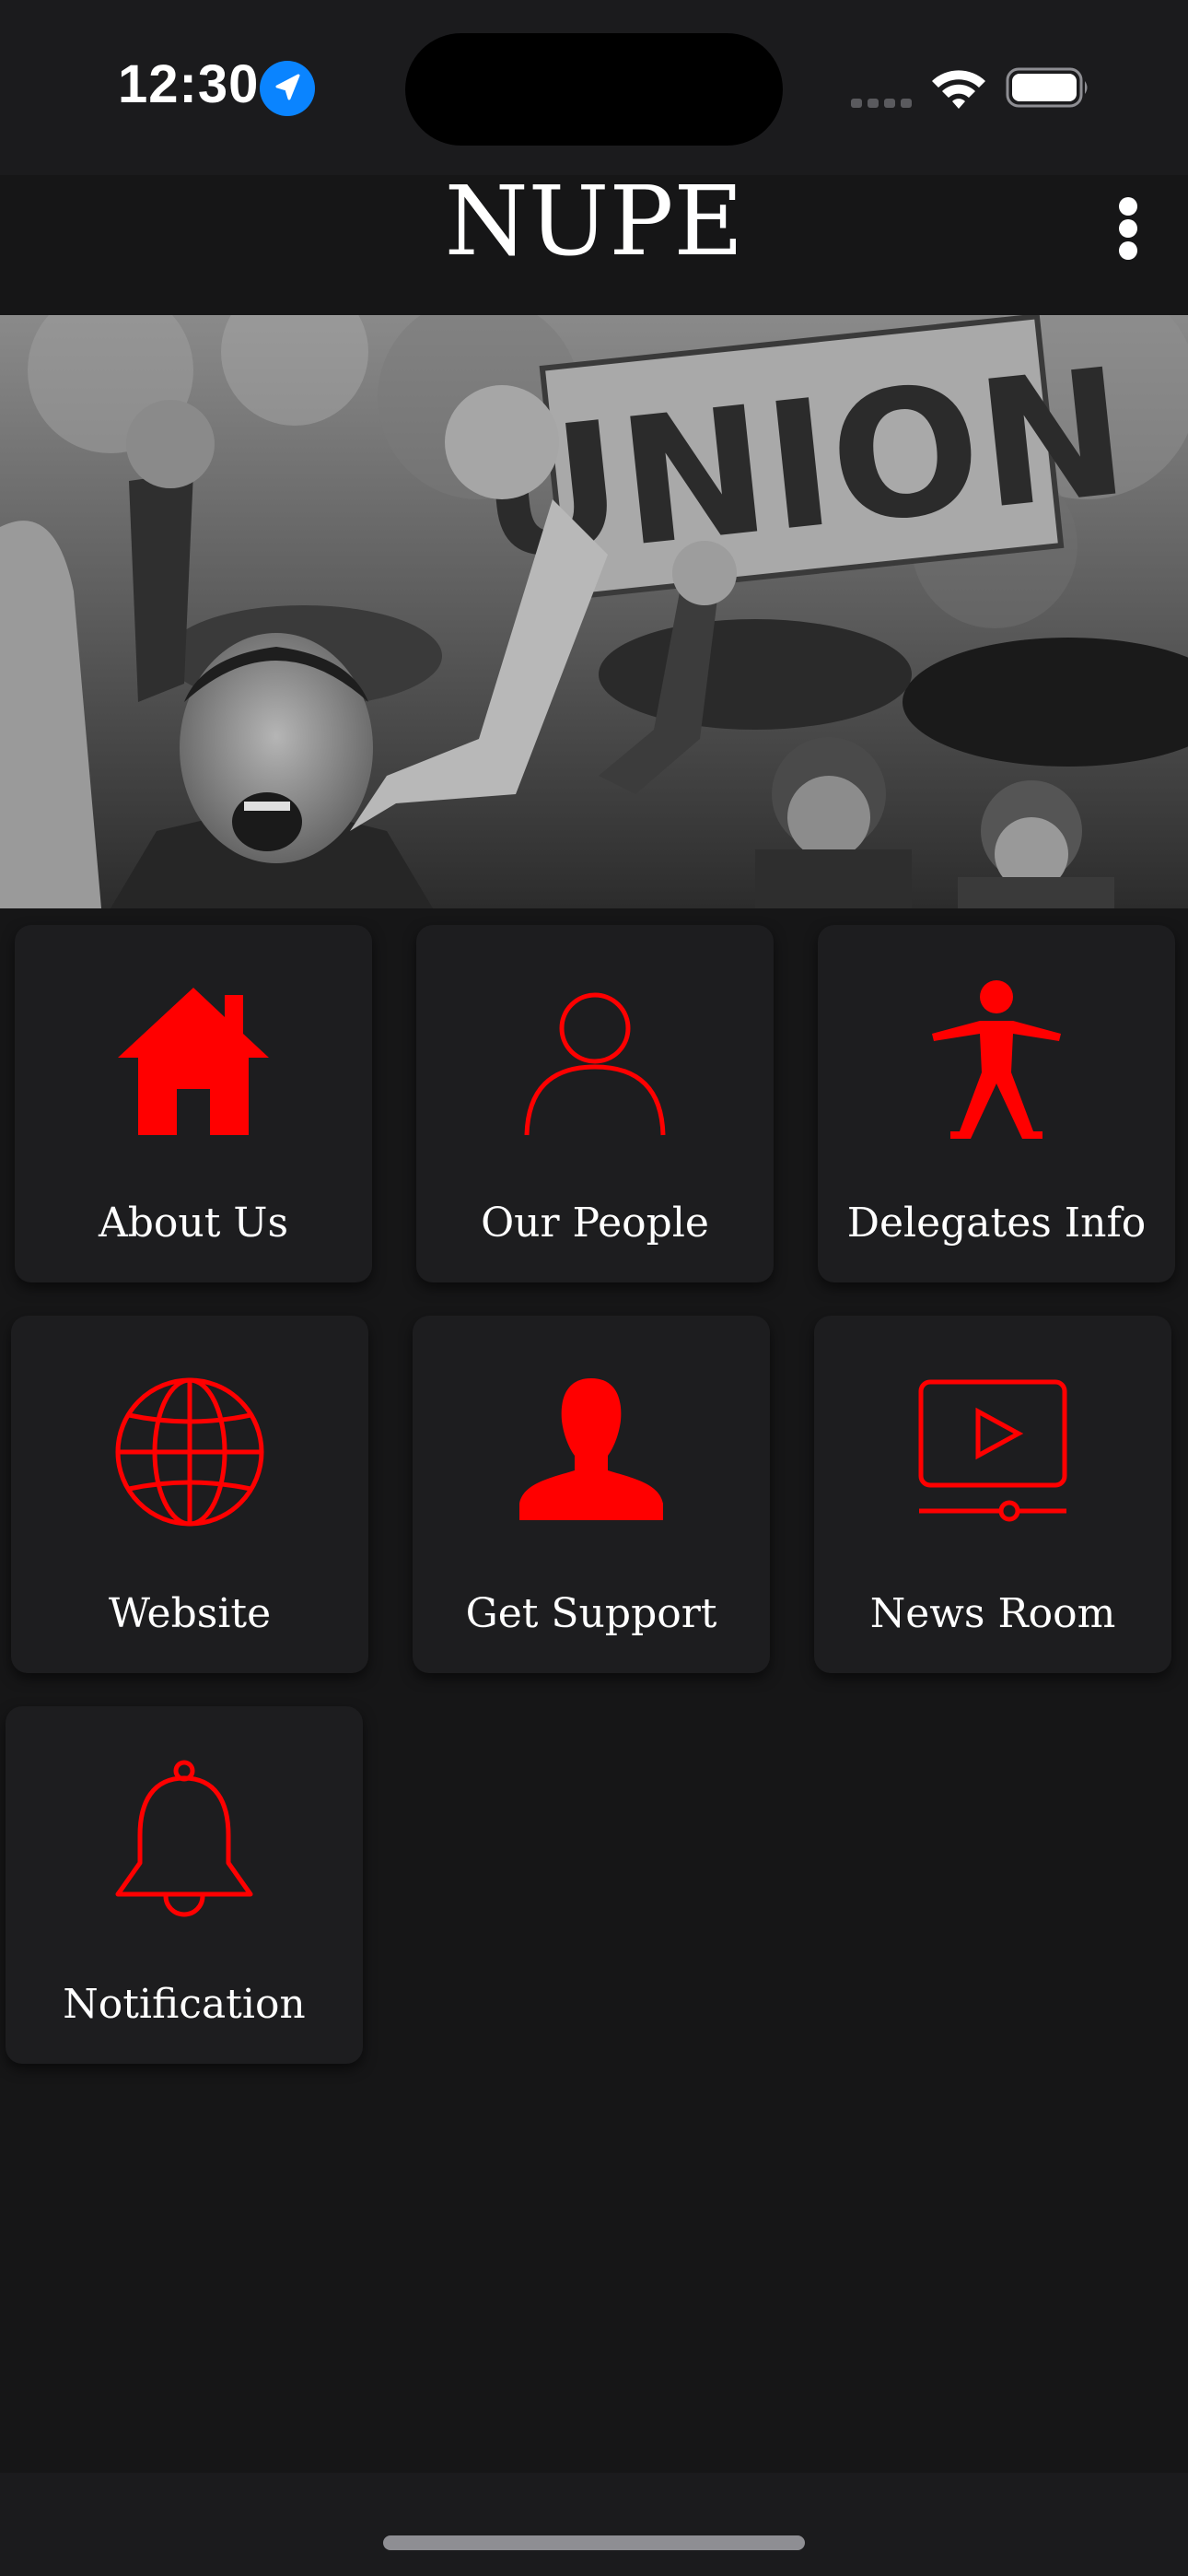 The height and width of the screenshot is (2576, 1188). What do you see at coordinates (184, 2004) in the screenshot?
I see `tile-label: Notification` at bounding box center [184, 2004].